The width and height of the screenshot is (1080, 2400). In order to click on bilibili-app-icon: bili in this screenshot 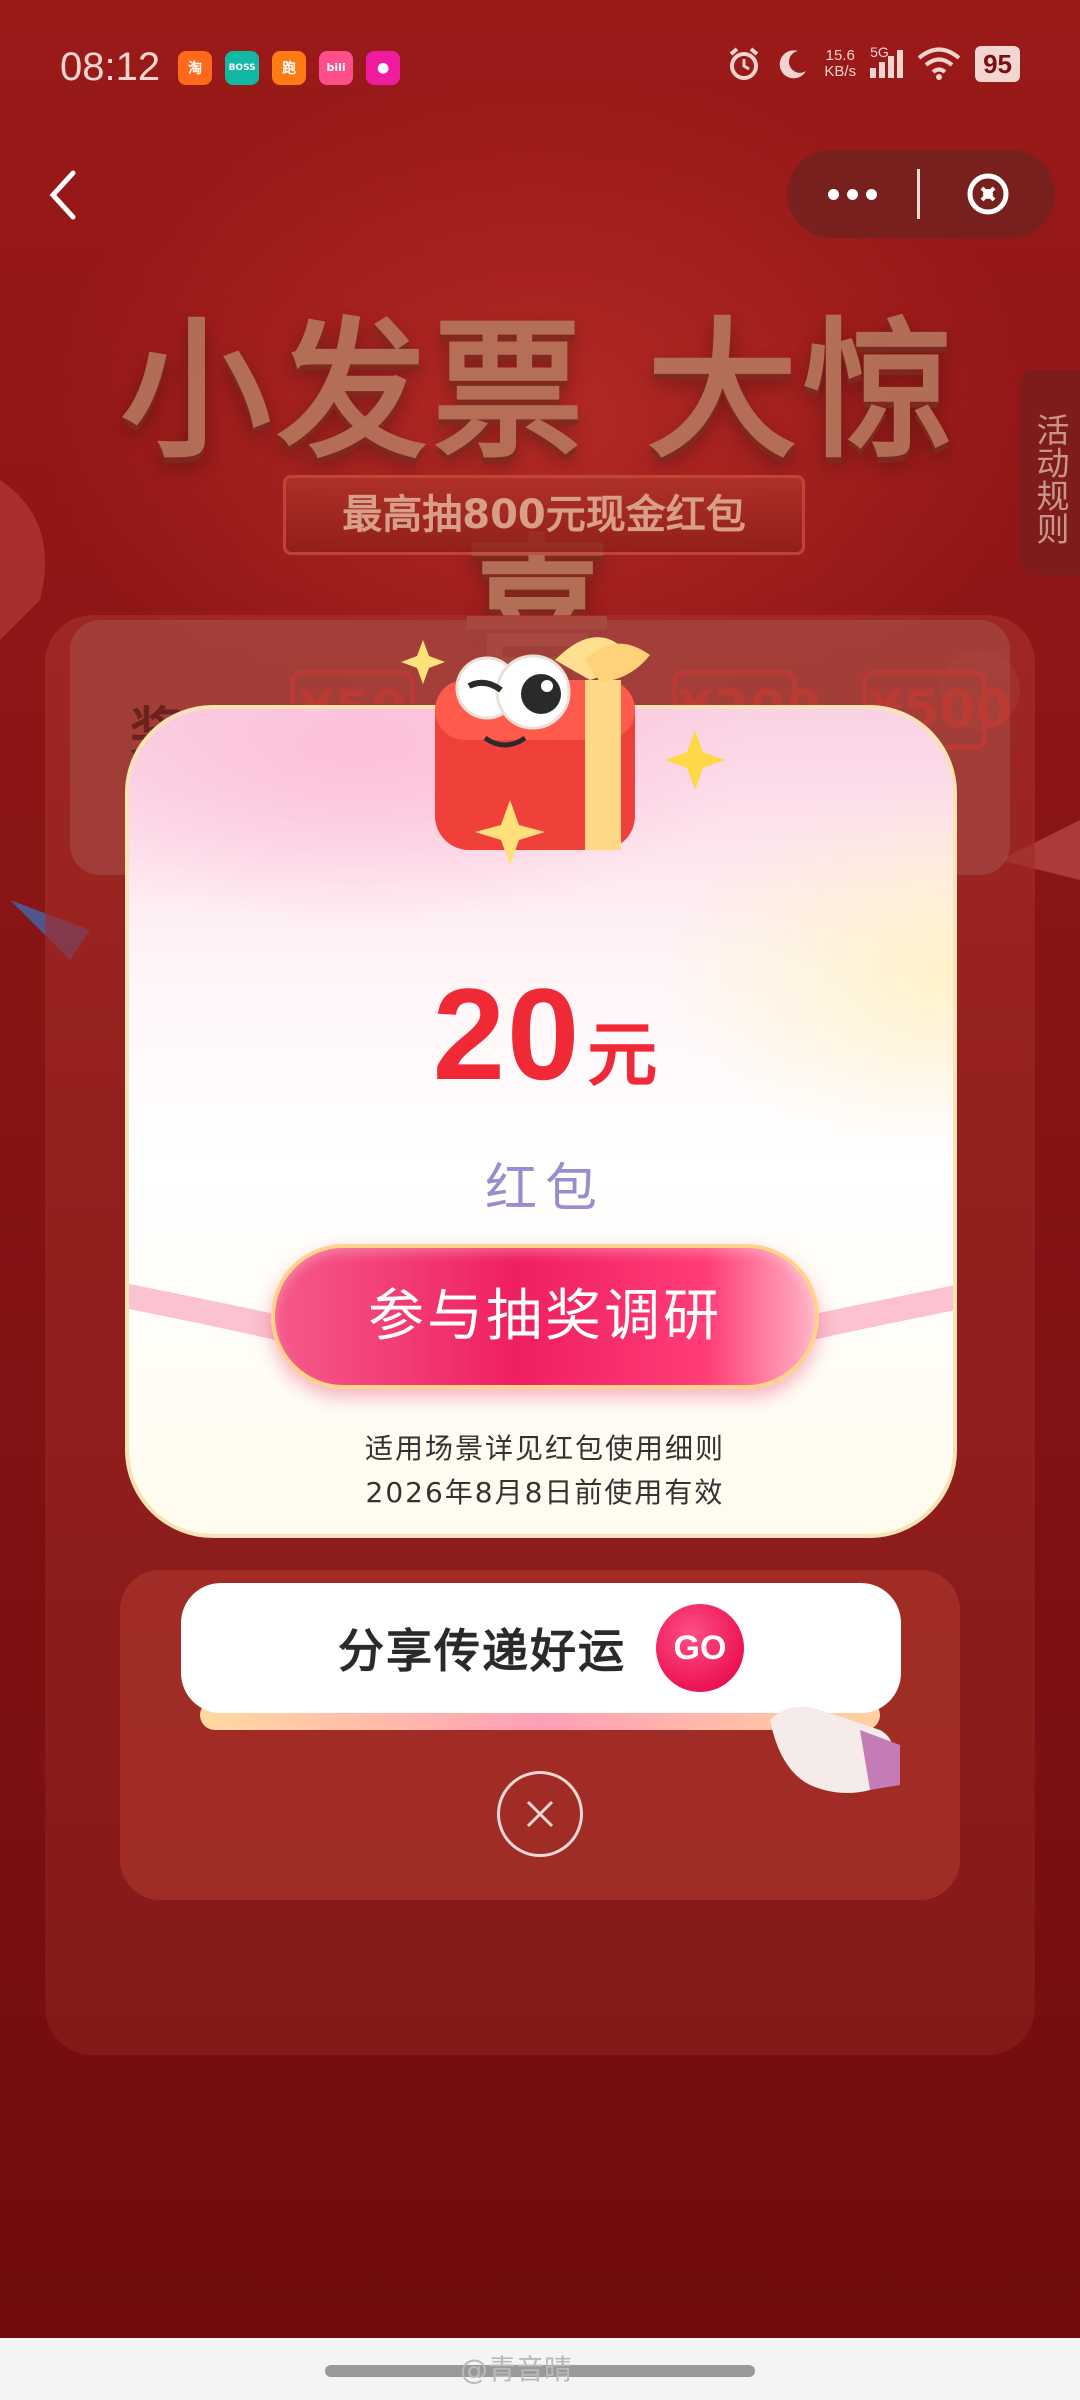, I will do `click(336, 67)`.